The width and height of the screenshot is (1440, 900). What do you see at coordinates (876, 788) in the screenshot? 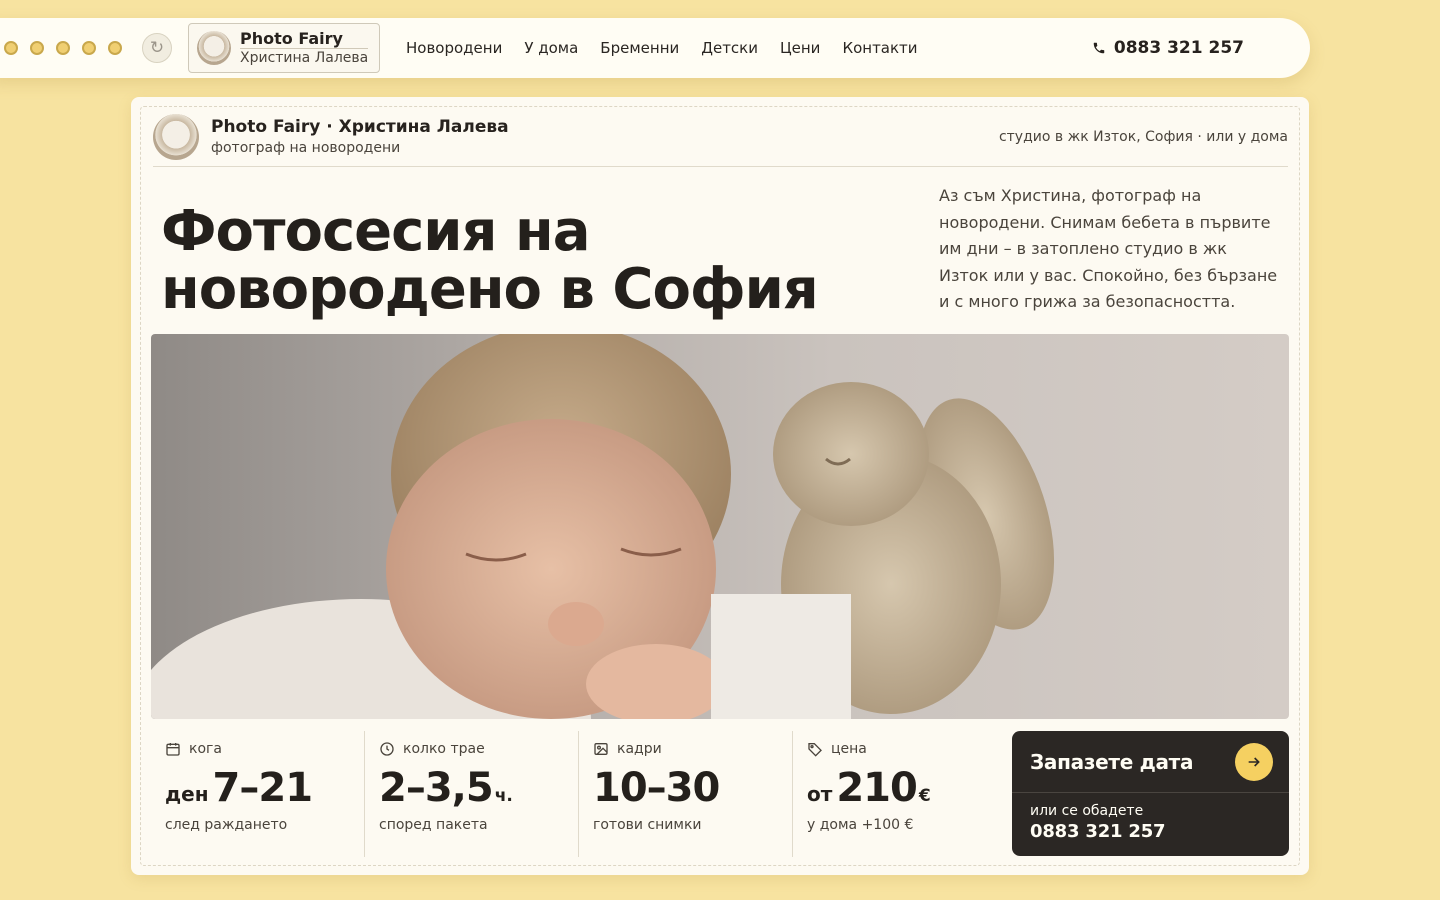
I see `stat-value: 210` at bounding box center [876, 788].